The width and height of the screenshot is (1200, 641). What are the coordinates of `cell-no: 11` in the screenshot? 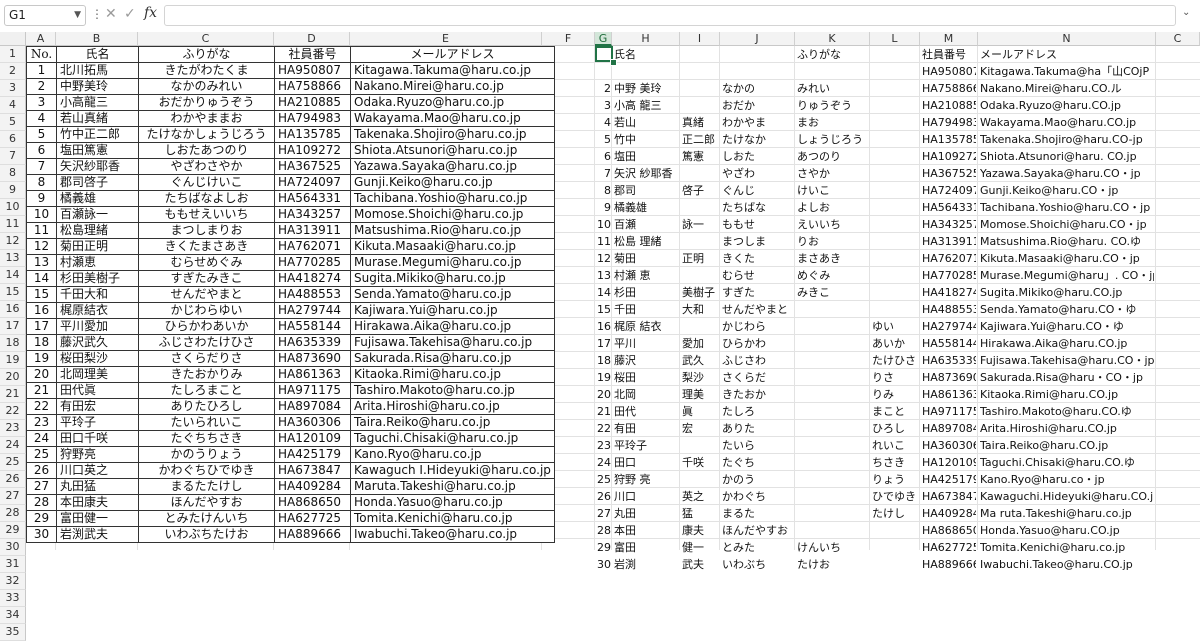 It's located at (41, 230).